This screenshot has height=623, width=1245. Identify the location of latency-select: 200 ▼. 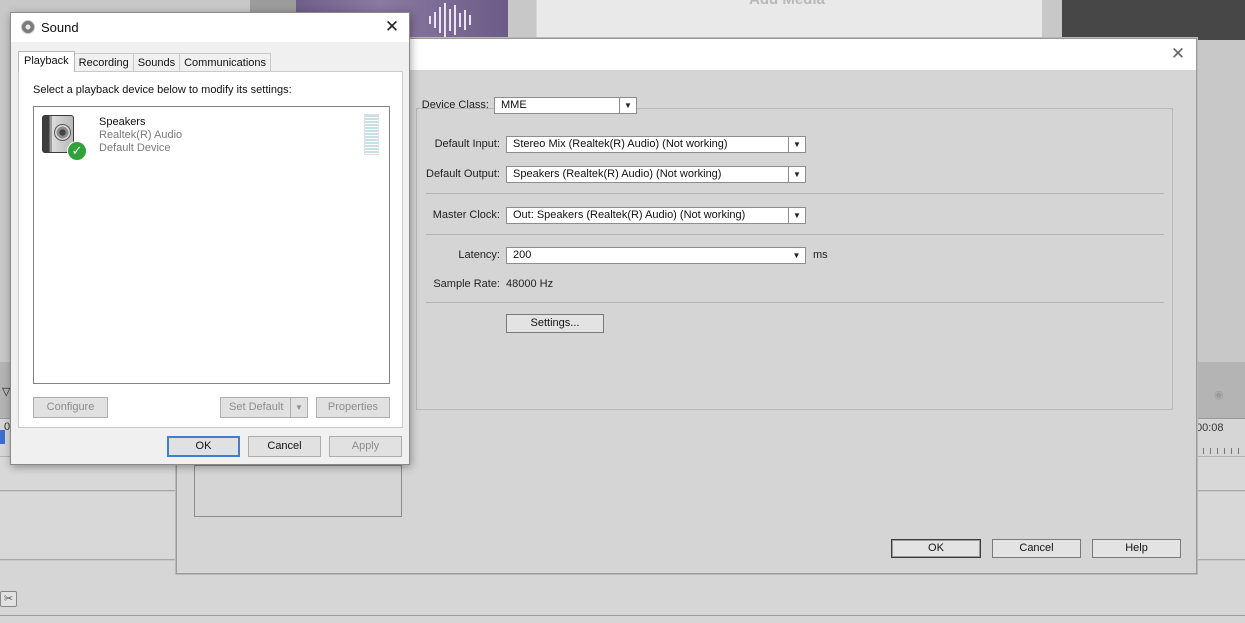
(656, 255).